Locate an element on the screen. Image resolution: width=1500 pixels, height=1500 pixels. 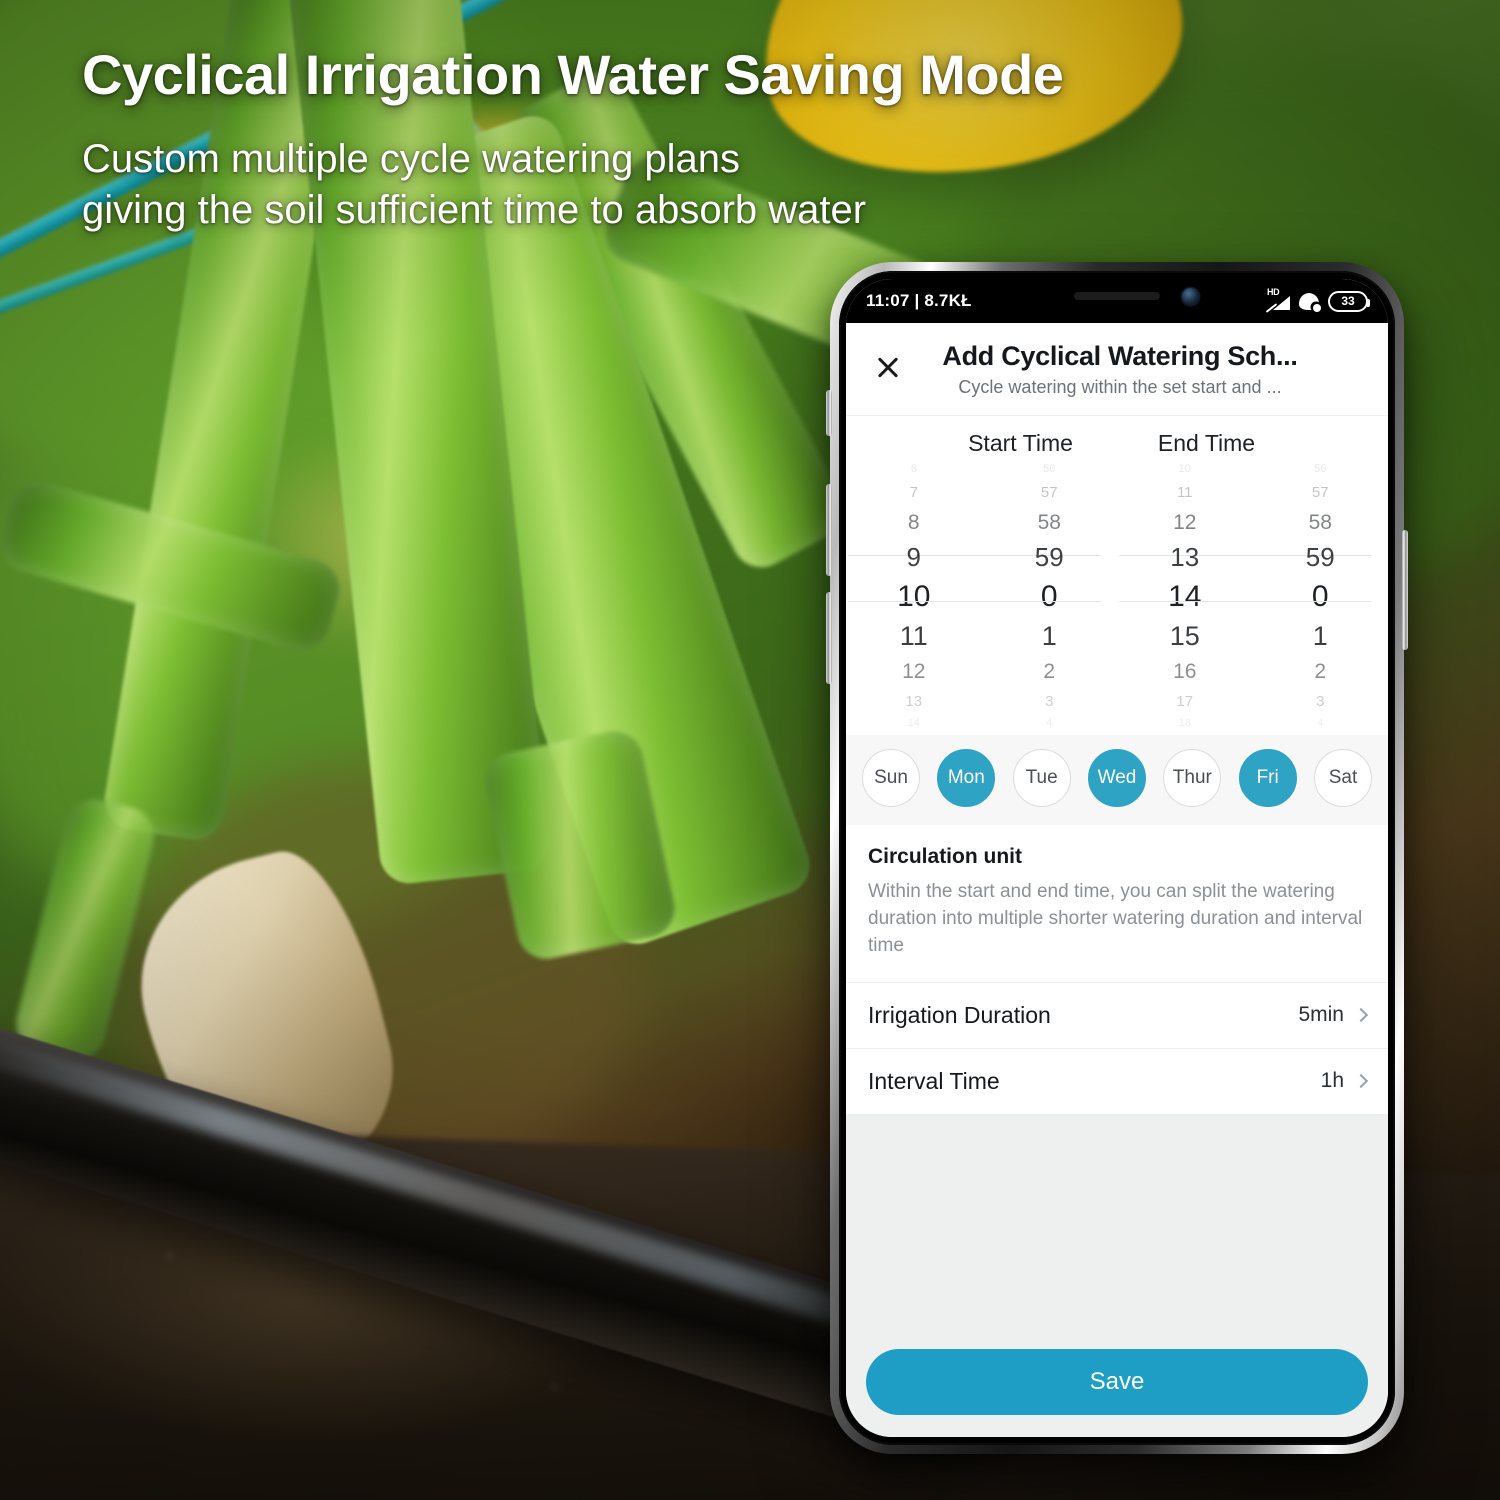
start-hour-wheel: 6 7 8 9 10 11 12 13 14 is located at coordinates (914, 595).